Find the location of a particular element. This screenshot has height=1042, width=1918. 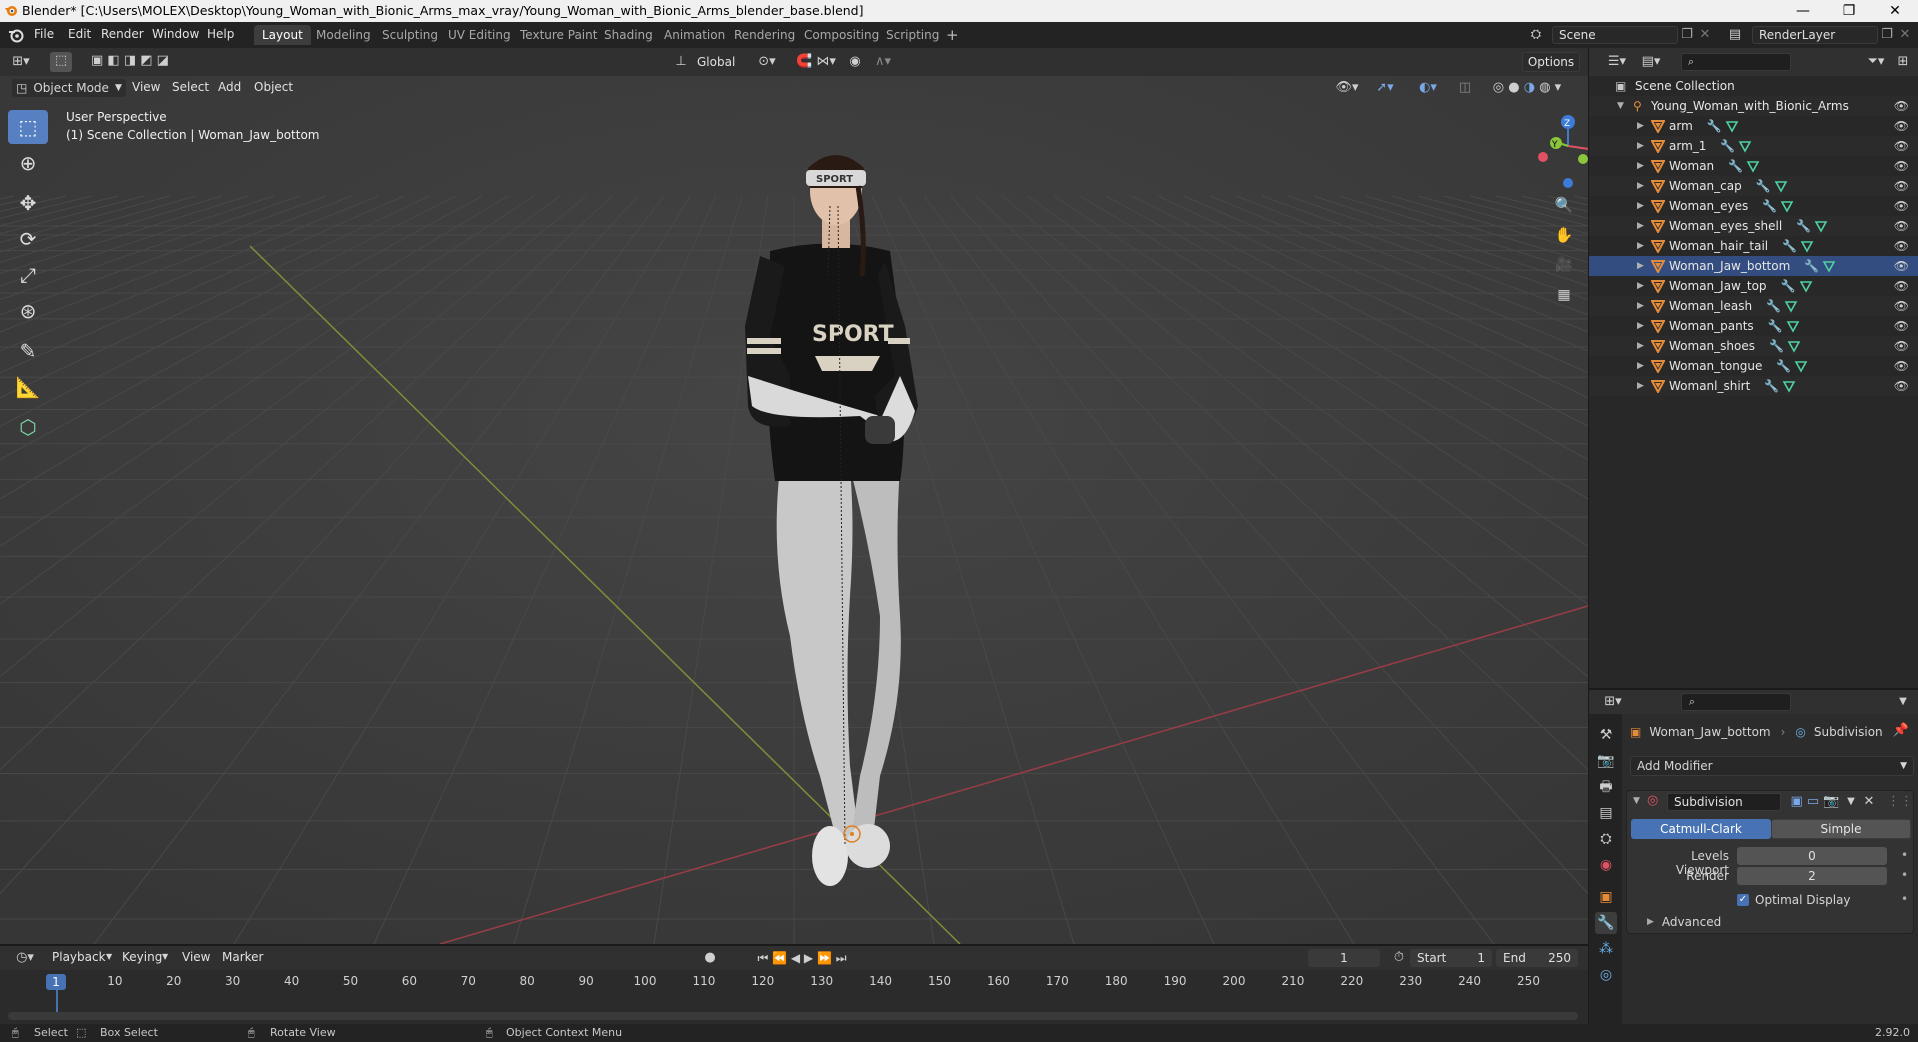

tool-tab-icon: ⚒ is located at coordinates (1606, 735).